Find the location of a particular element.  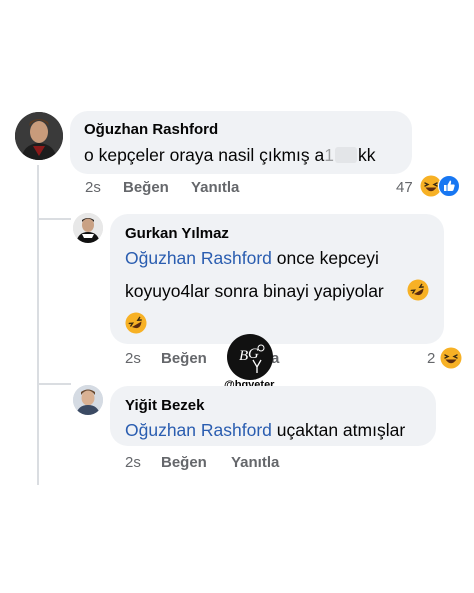

comment-text-line1: Oğuzhan Rashford once kepceyi is located at coordinates (252, 258).